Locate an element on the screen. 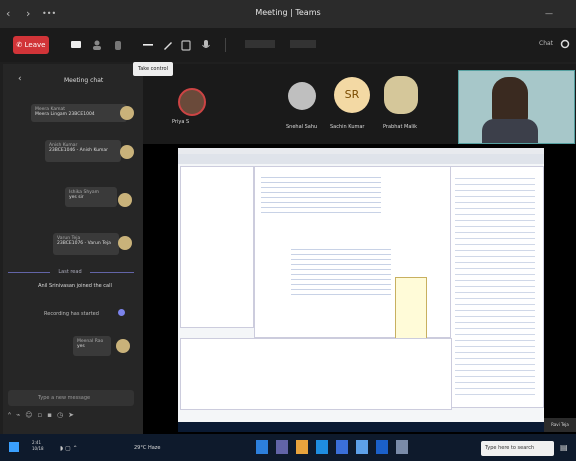  window-title: Meeting | Teams is located at coordinates (288, 12).